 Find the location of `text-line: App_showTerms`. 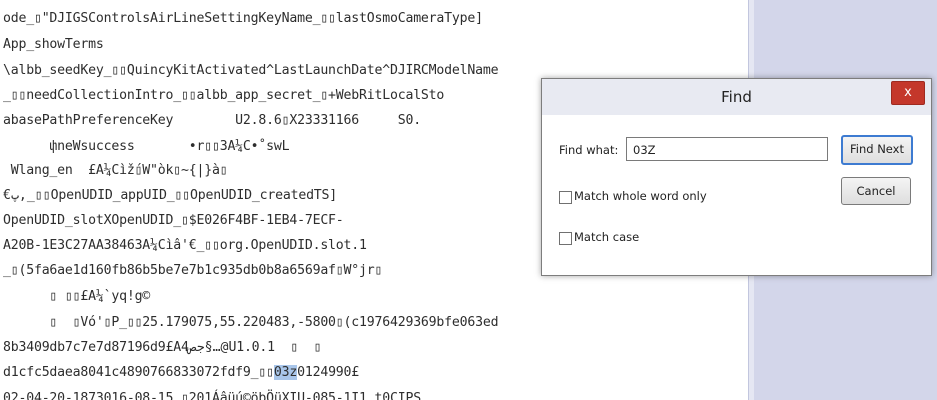

text-line: App_showTerms is located at coordinates (53, 44).